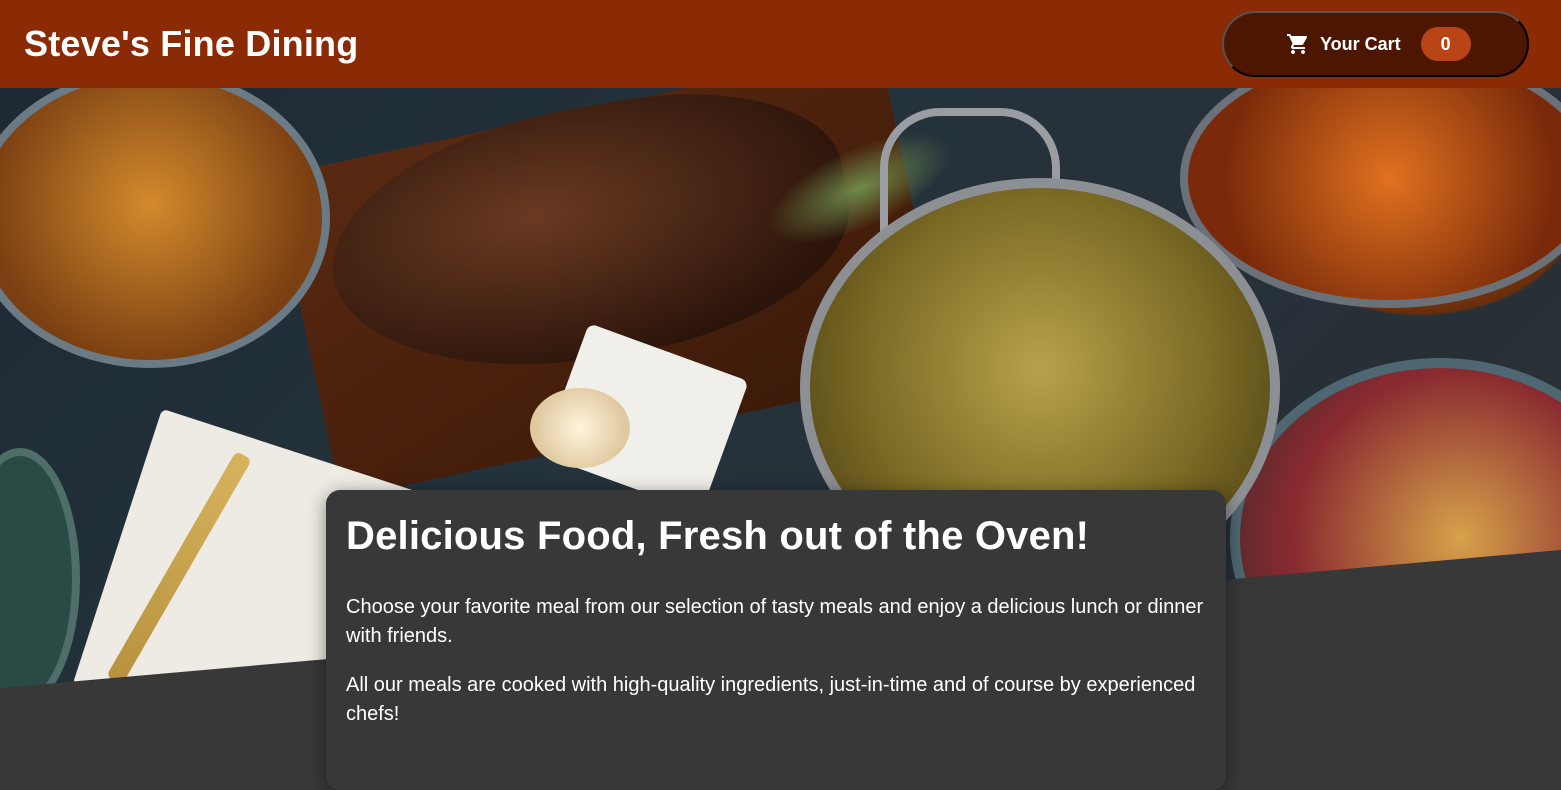  Describe the element at coordinates (580, 428) in the screenshot. I see `cauliflower` at that location.